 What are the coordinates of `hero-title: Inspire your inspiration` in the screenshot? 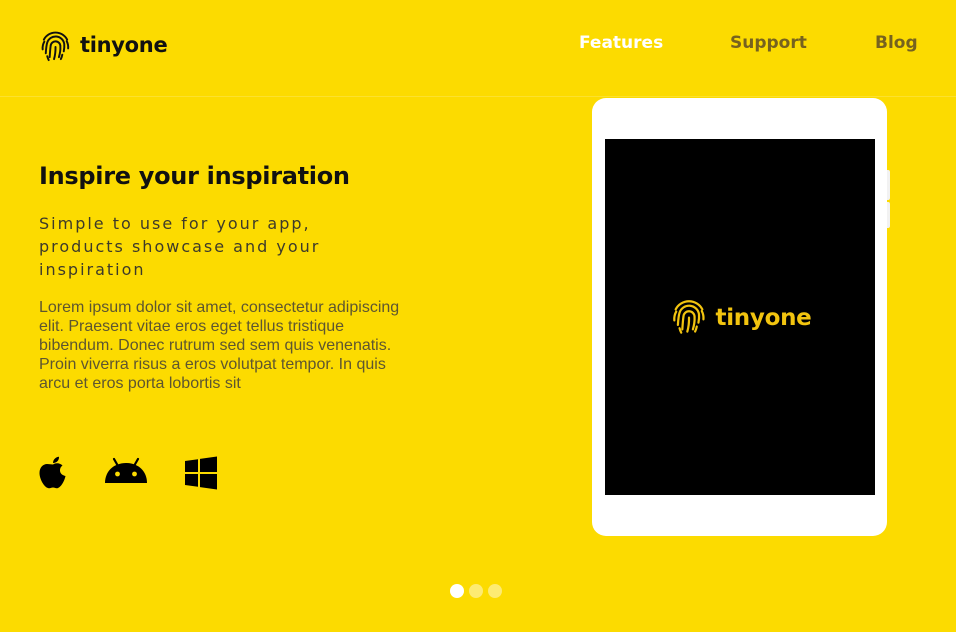 It's located at (194, 176).